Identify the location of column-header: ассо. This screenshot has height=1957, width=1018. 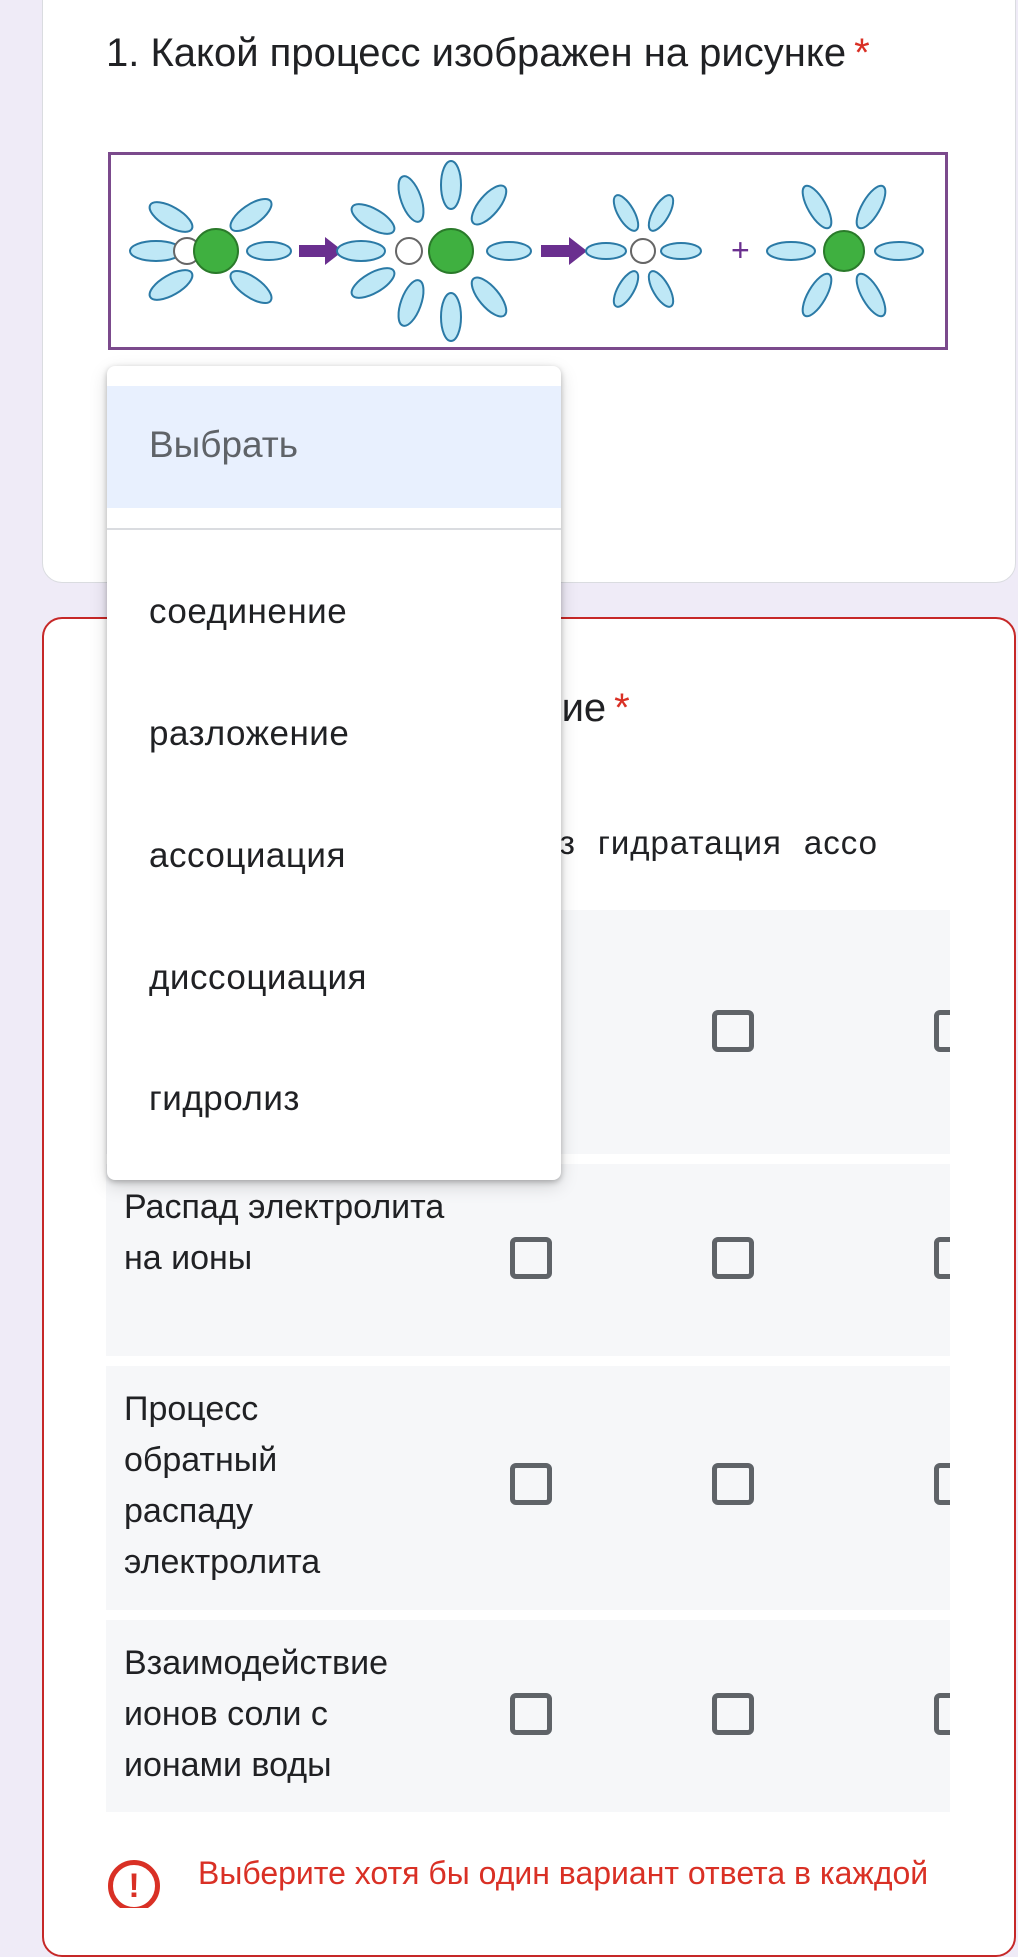
(840, 842).